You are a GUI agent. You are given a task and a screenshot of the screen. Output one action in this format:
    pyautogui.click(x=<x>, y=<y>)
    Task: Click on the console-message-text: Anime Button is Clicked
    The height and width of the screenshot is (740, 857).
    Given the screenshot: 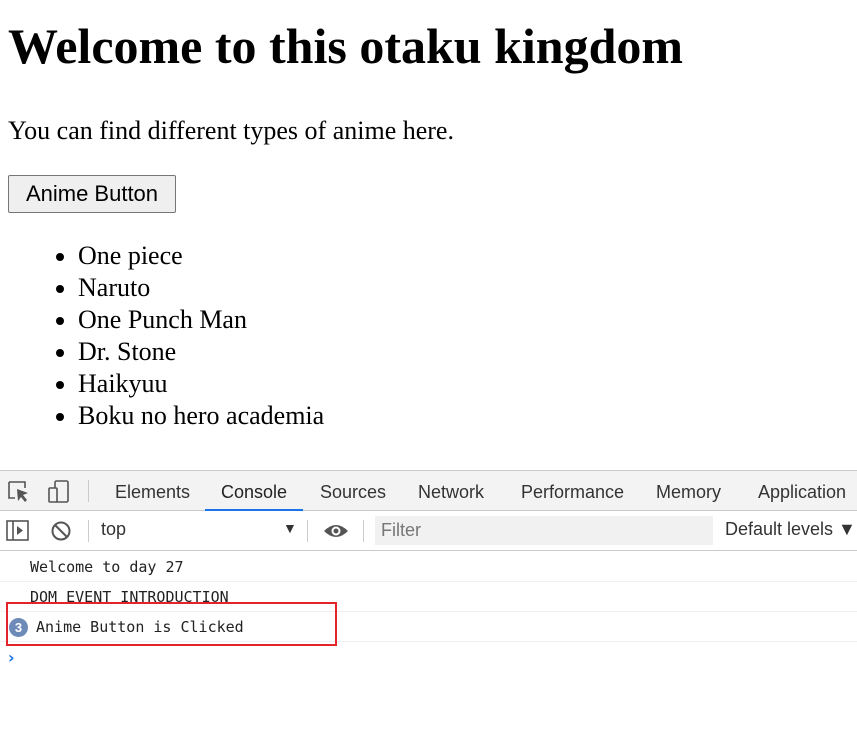 What is the action you would take?
    pyautogui.click(x=140, y=627)
    